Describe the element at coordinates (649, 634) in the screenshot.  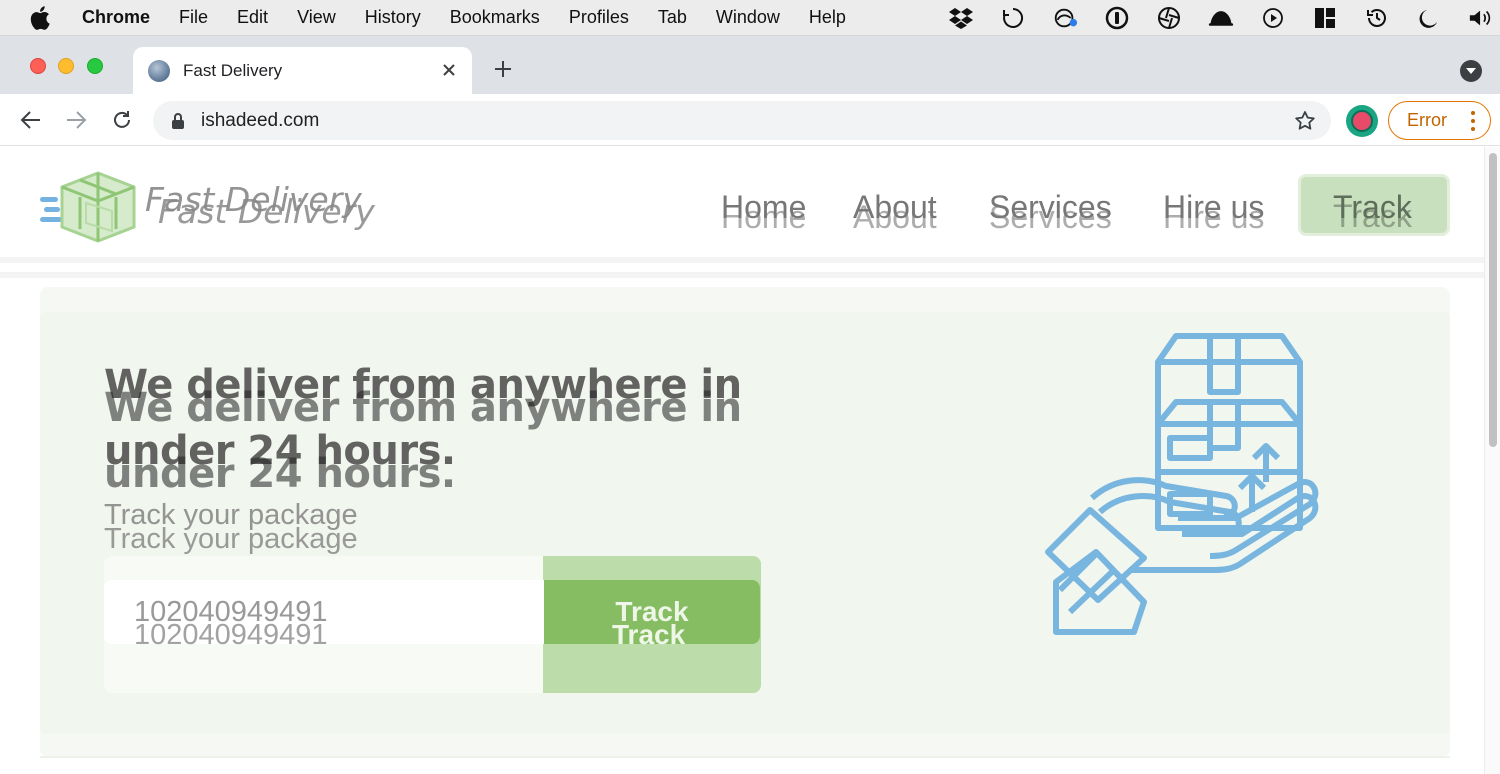
I see `track-submit-ghost: Track` at that location.